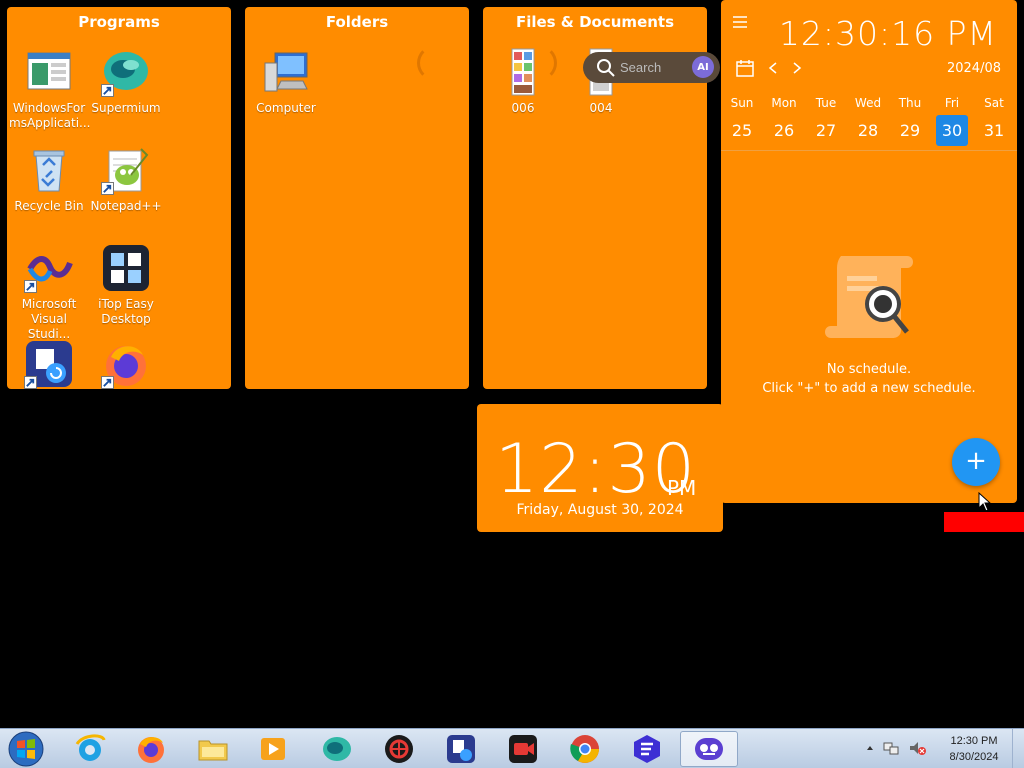  Describe the element at coordinates (119, 22) in the screenshot. I see `programs-panel-title: Programs` at that location.